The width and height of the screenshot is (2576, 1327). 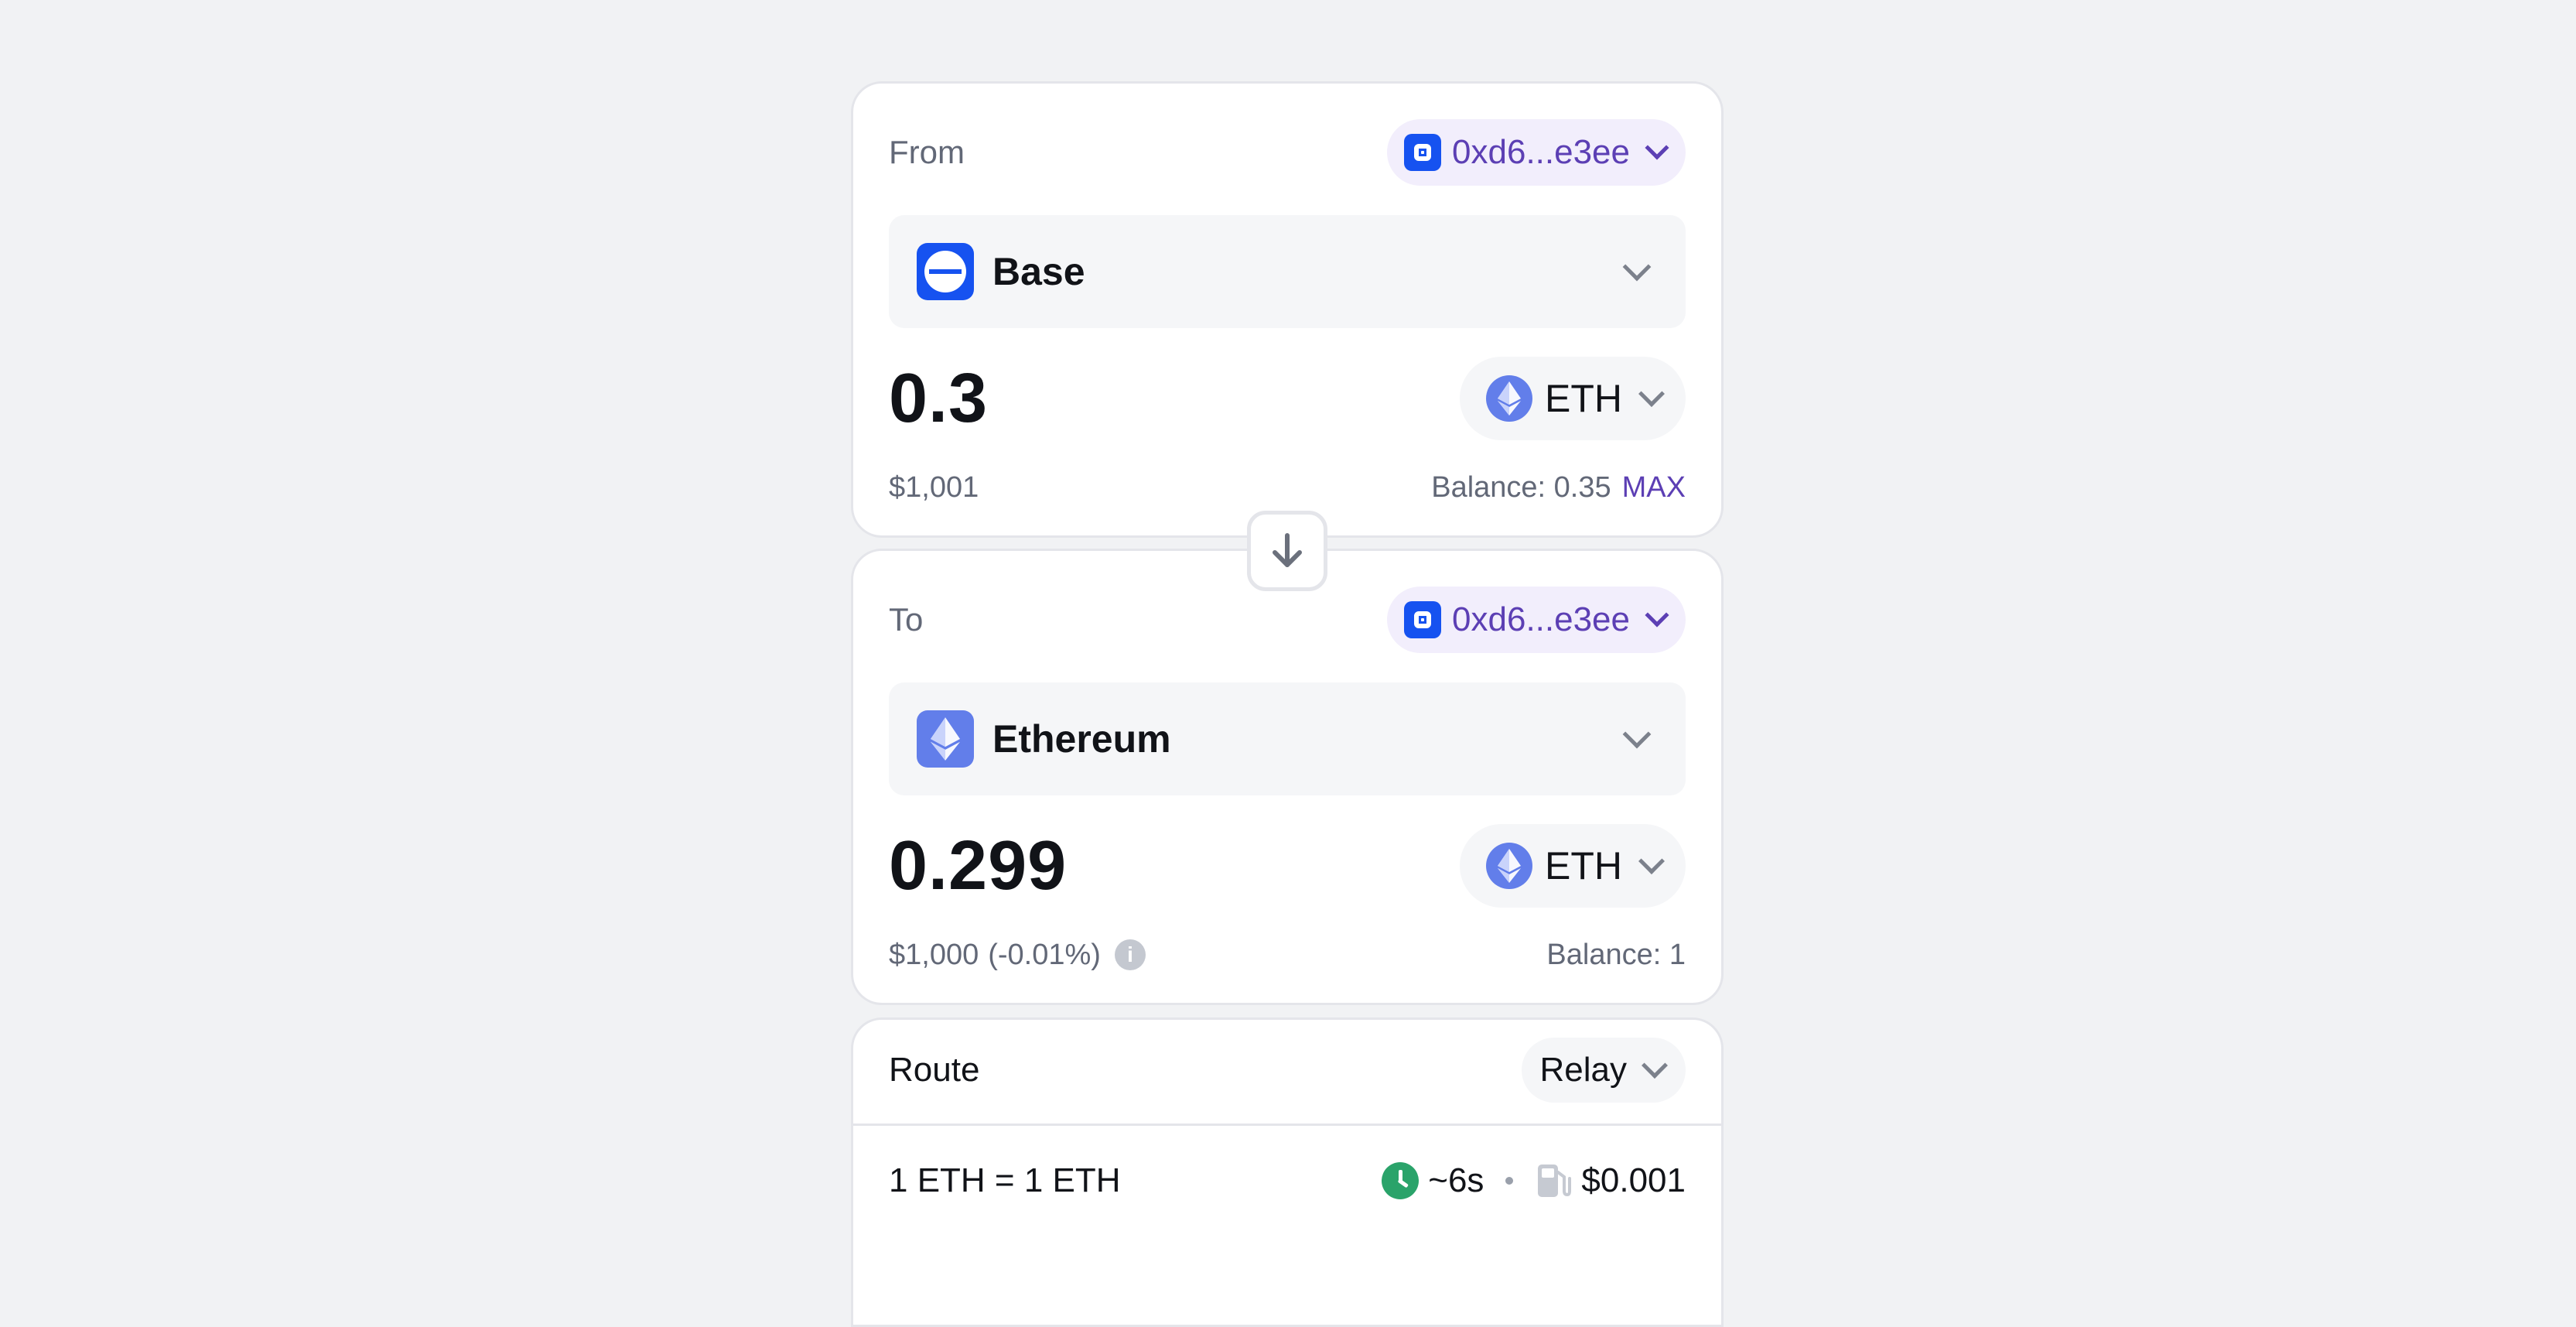 What do you see at coordinates (1583, 866) in the screenshot?
I see `to-token-symbol: ETH` at bounding box center [1583, 866].